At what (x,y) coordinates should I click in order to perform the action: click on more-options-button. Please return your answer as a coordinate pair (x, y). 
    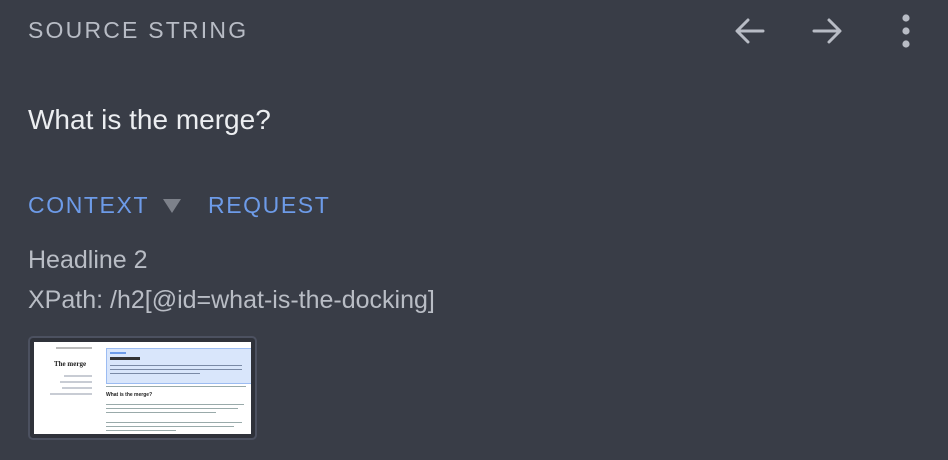
    Looking at the image, I should click on (906, 31).